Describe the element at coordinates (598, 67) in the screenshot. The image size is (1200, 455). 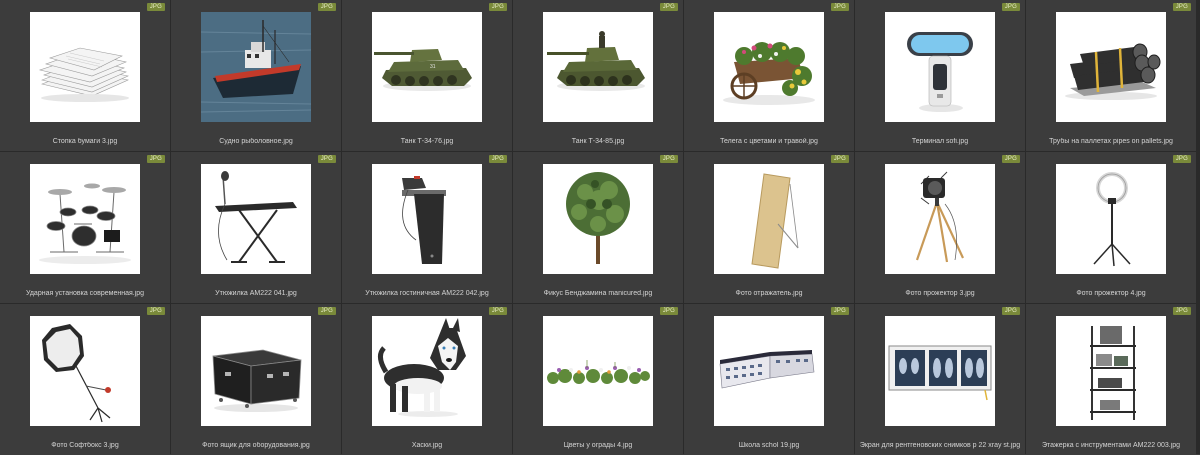
I see `tank-icon` at that location.